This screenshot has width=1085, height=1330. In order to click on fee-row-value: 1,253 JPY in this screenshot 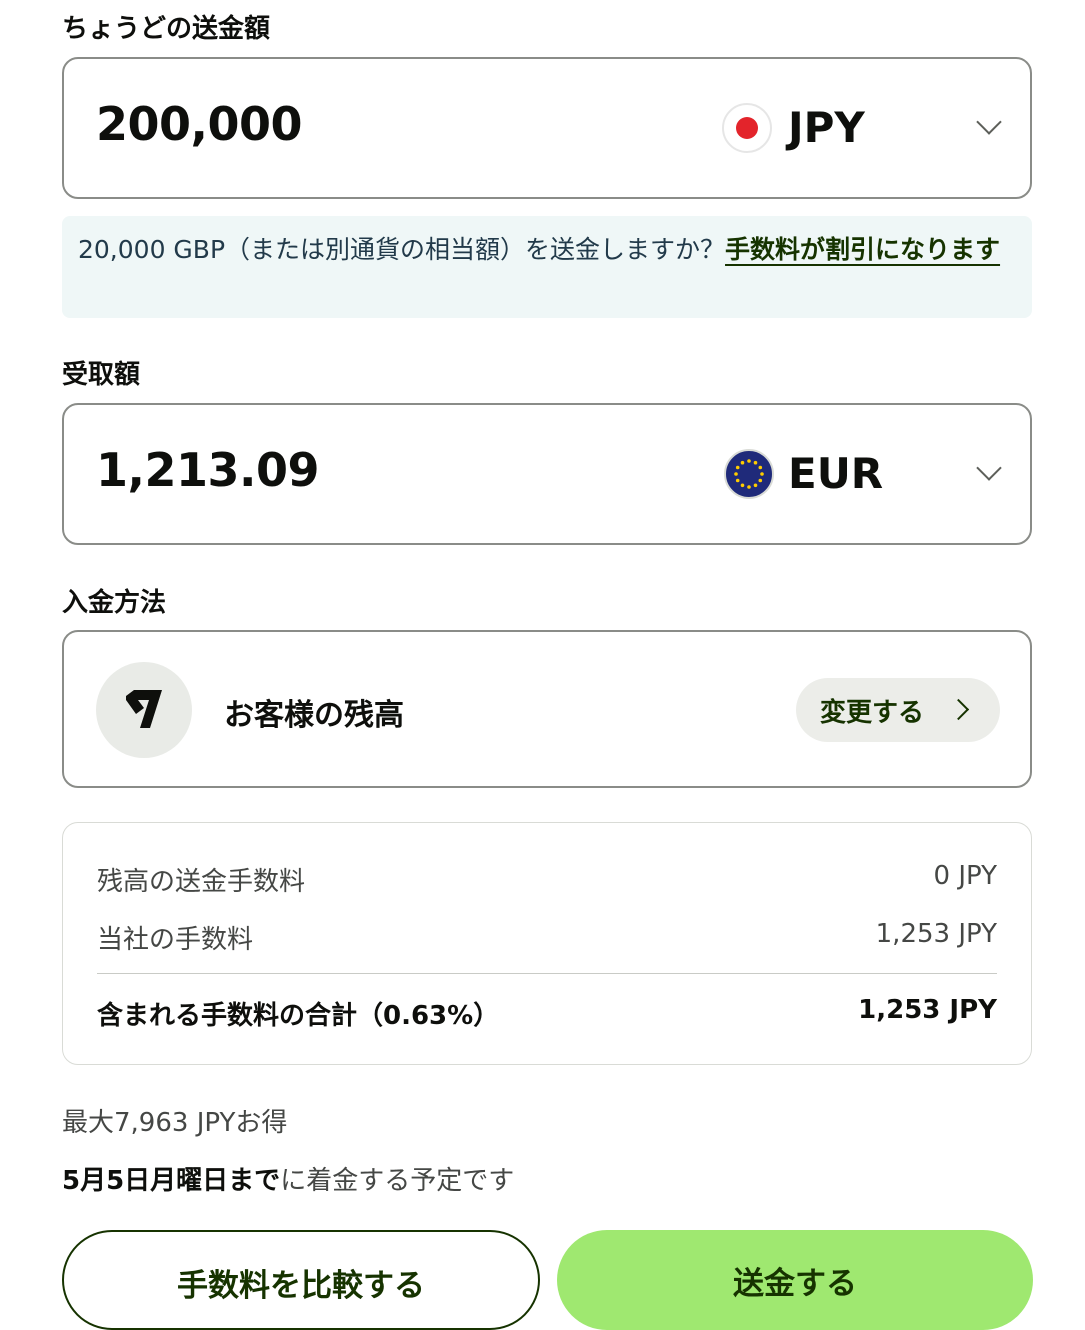, I will do `click(936, 934)`.